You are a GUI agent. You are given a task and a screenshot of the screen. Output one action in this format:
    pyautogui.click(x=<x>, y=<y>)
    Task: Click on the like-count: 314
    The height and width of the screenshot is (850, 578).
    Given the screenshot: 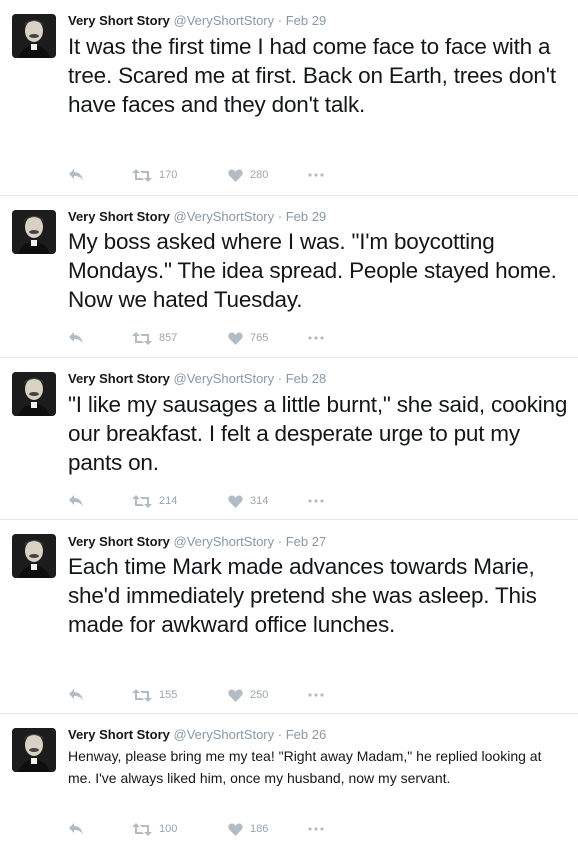 What is the action you would take?
    pyautogui.click(x=259, y=501)
    